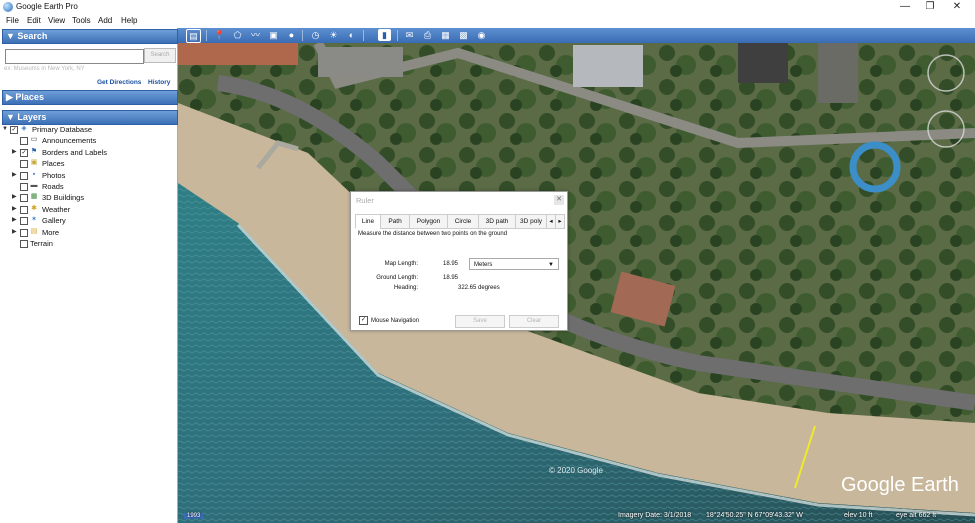  What do you see at coordinates (92, 152) in the screenshot?
I see `layer-item: ▶ ✓ ⚑ Borders and Labels` at bounding box center [92, 152].